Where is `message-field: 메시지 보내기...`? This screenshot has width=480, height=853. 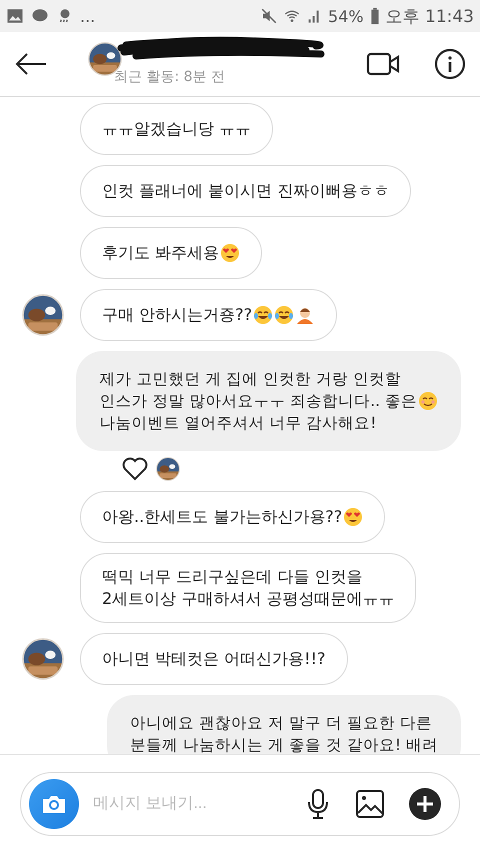 message-field: 메시지 보내기... is located at coordinates (192, 804).